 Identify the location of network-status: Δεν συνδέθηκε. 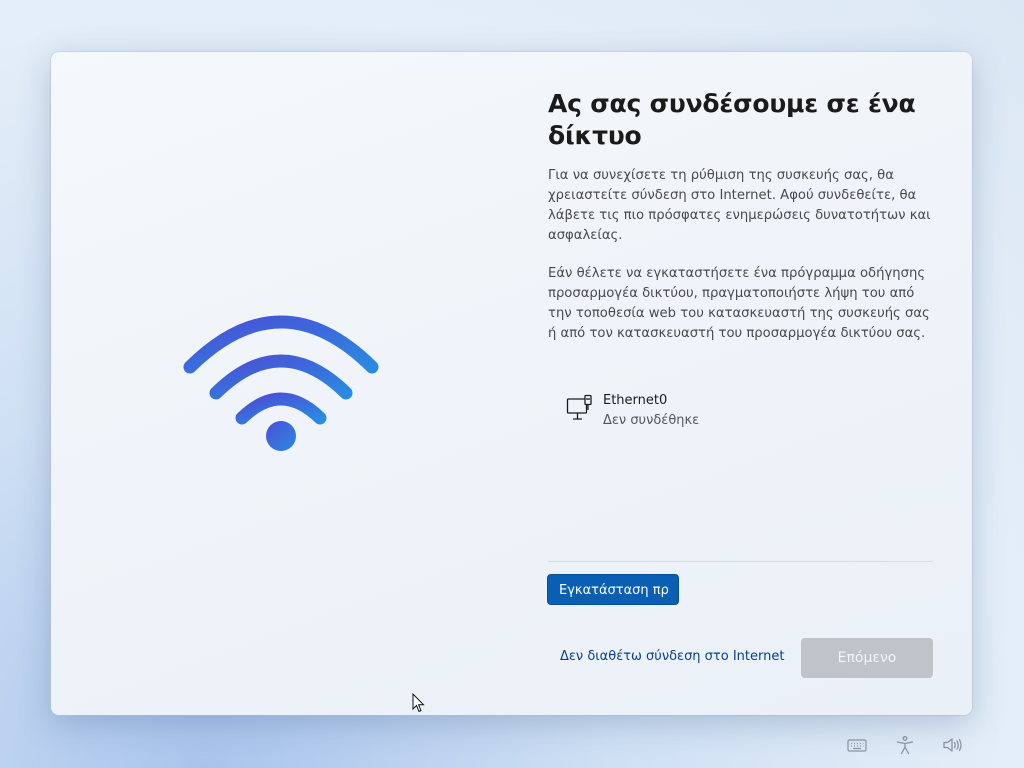
(651, 420).